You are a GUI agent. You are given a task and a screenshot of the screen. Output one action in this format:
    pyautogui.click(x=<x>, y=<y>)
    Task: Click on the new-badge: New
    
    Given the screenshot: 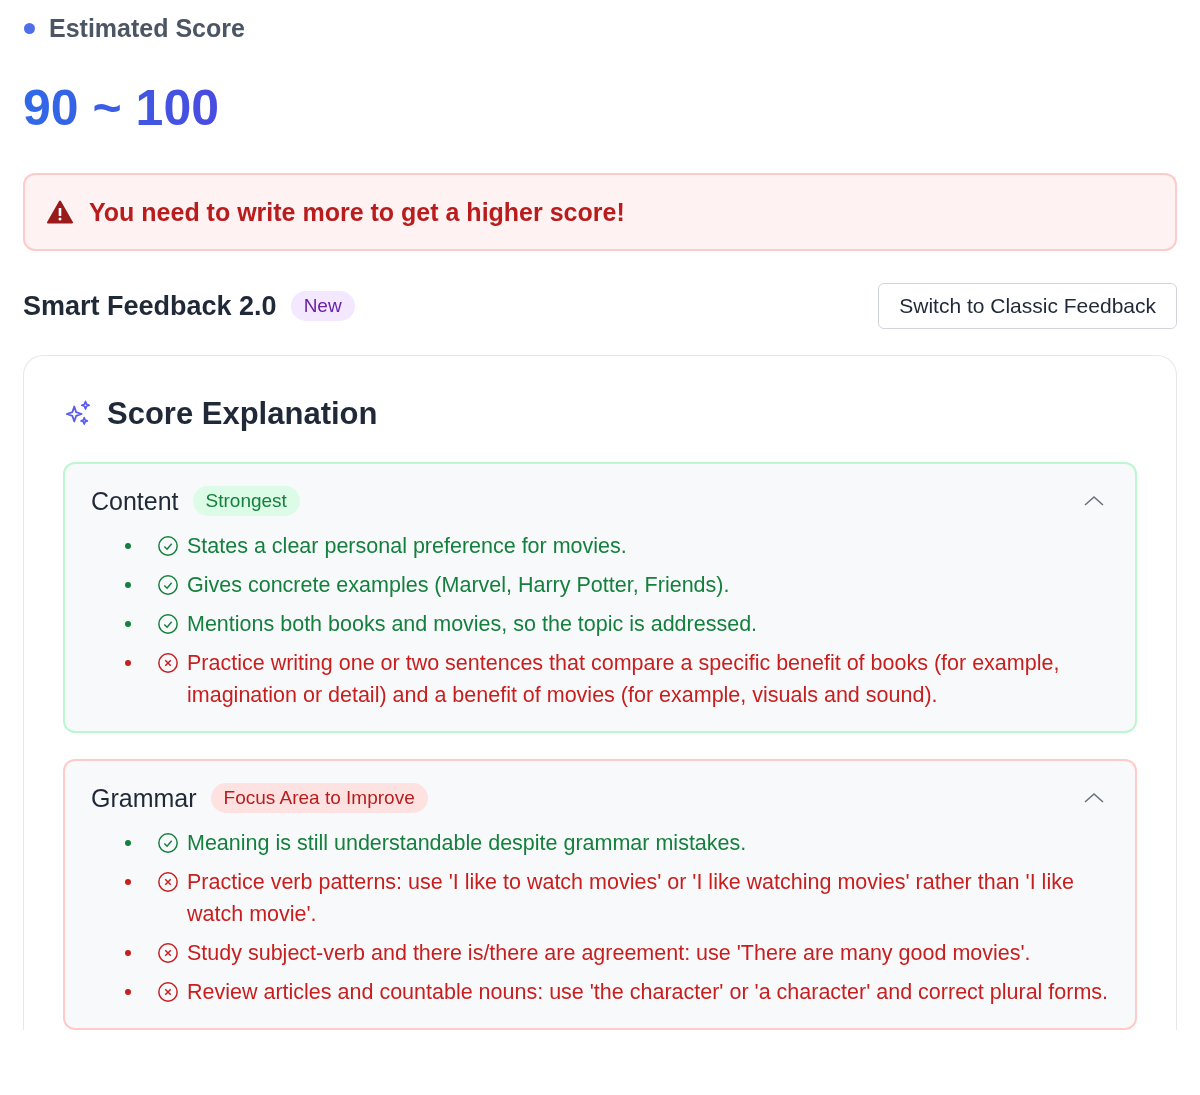 What is the action you would take?
    pyautogui.click(x=322, y=306)
    